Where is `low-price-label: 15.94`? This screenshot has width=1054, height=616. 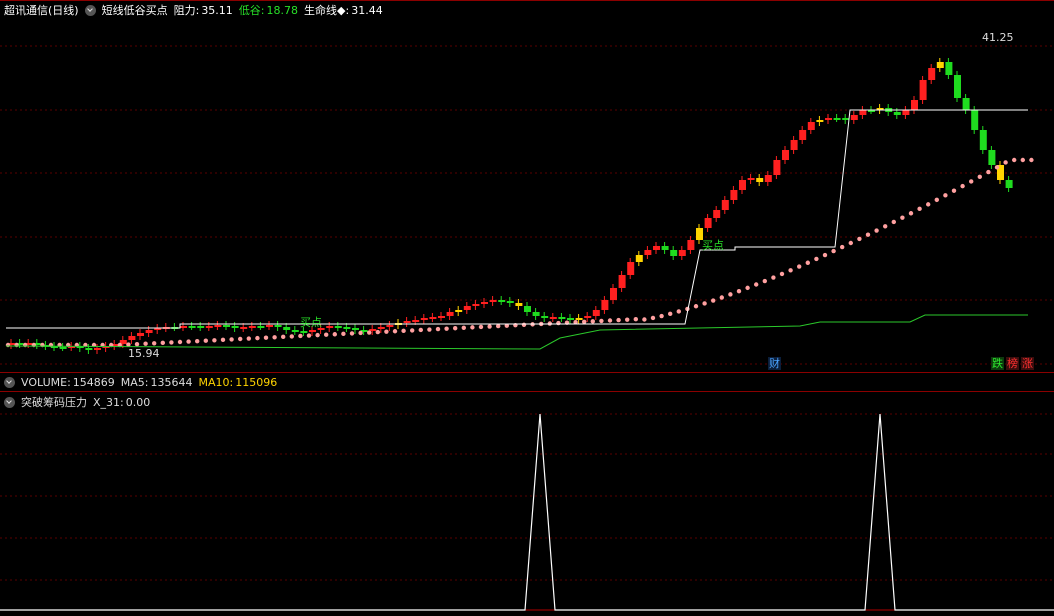
low-price-label: 15.94 is located at coordinates (144, 353).